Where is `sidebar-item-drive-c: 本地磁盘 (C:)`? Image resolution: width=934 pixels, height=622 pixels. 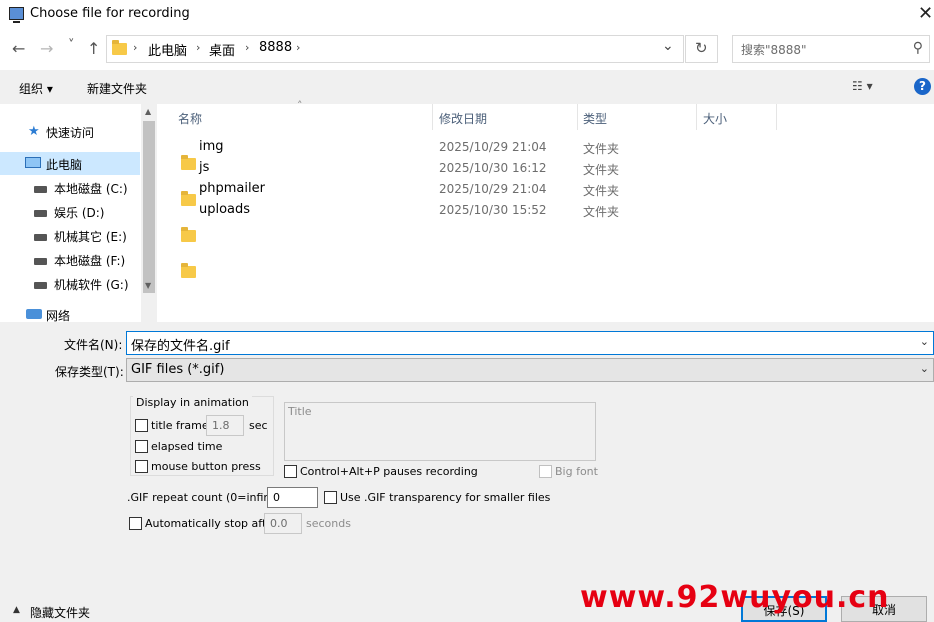 sidebar-item-drive-c: 本地磁盘 (C:) is located at coordinates (91, 188).